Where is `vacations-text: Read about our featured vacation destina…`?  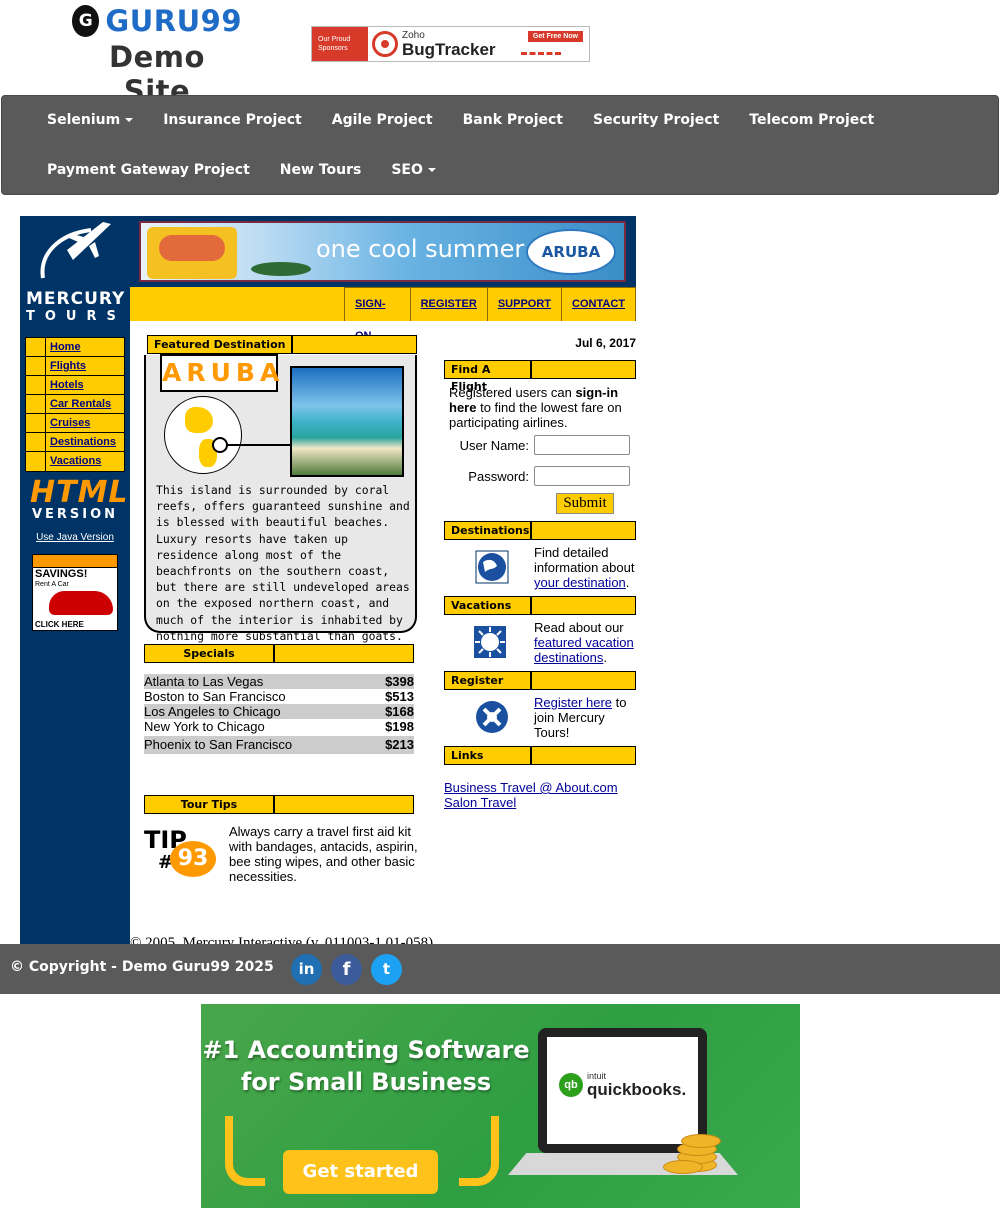
vacations-text: Read about our featured vacation destina… is located at coordinates (584, 642).